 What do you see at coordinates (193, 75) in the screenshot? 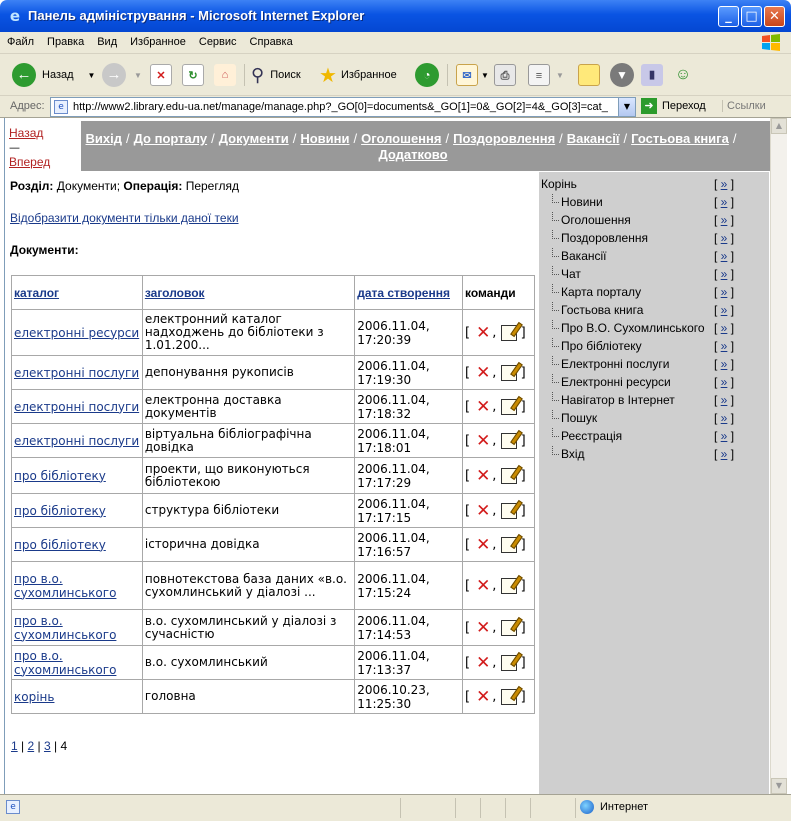
I see `refresh-button: ↻` at bounding box center [193, 75].